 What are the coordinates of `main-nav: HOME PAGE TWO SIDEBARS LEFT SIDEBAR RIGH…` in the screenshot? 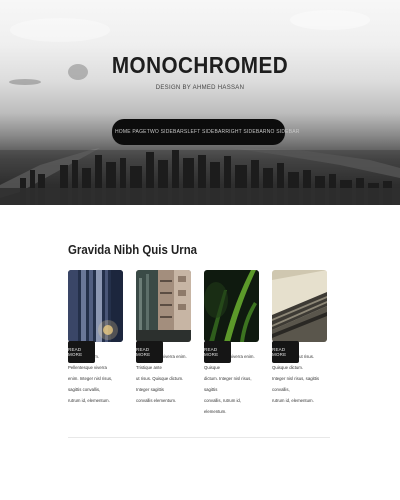 It's located at (205, 132).